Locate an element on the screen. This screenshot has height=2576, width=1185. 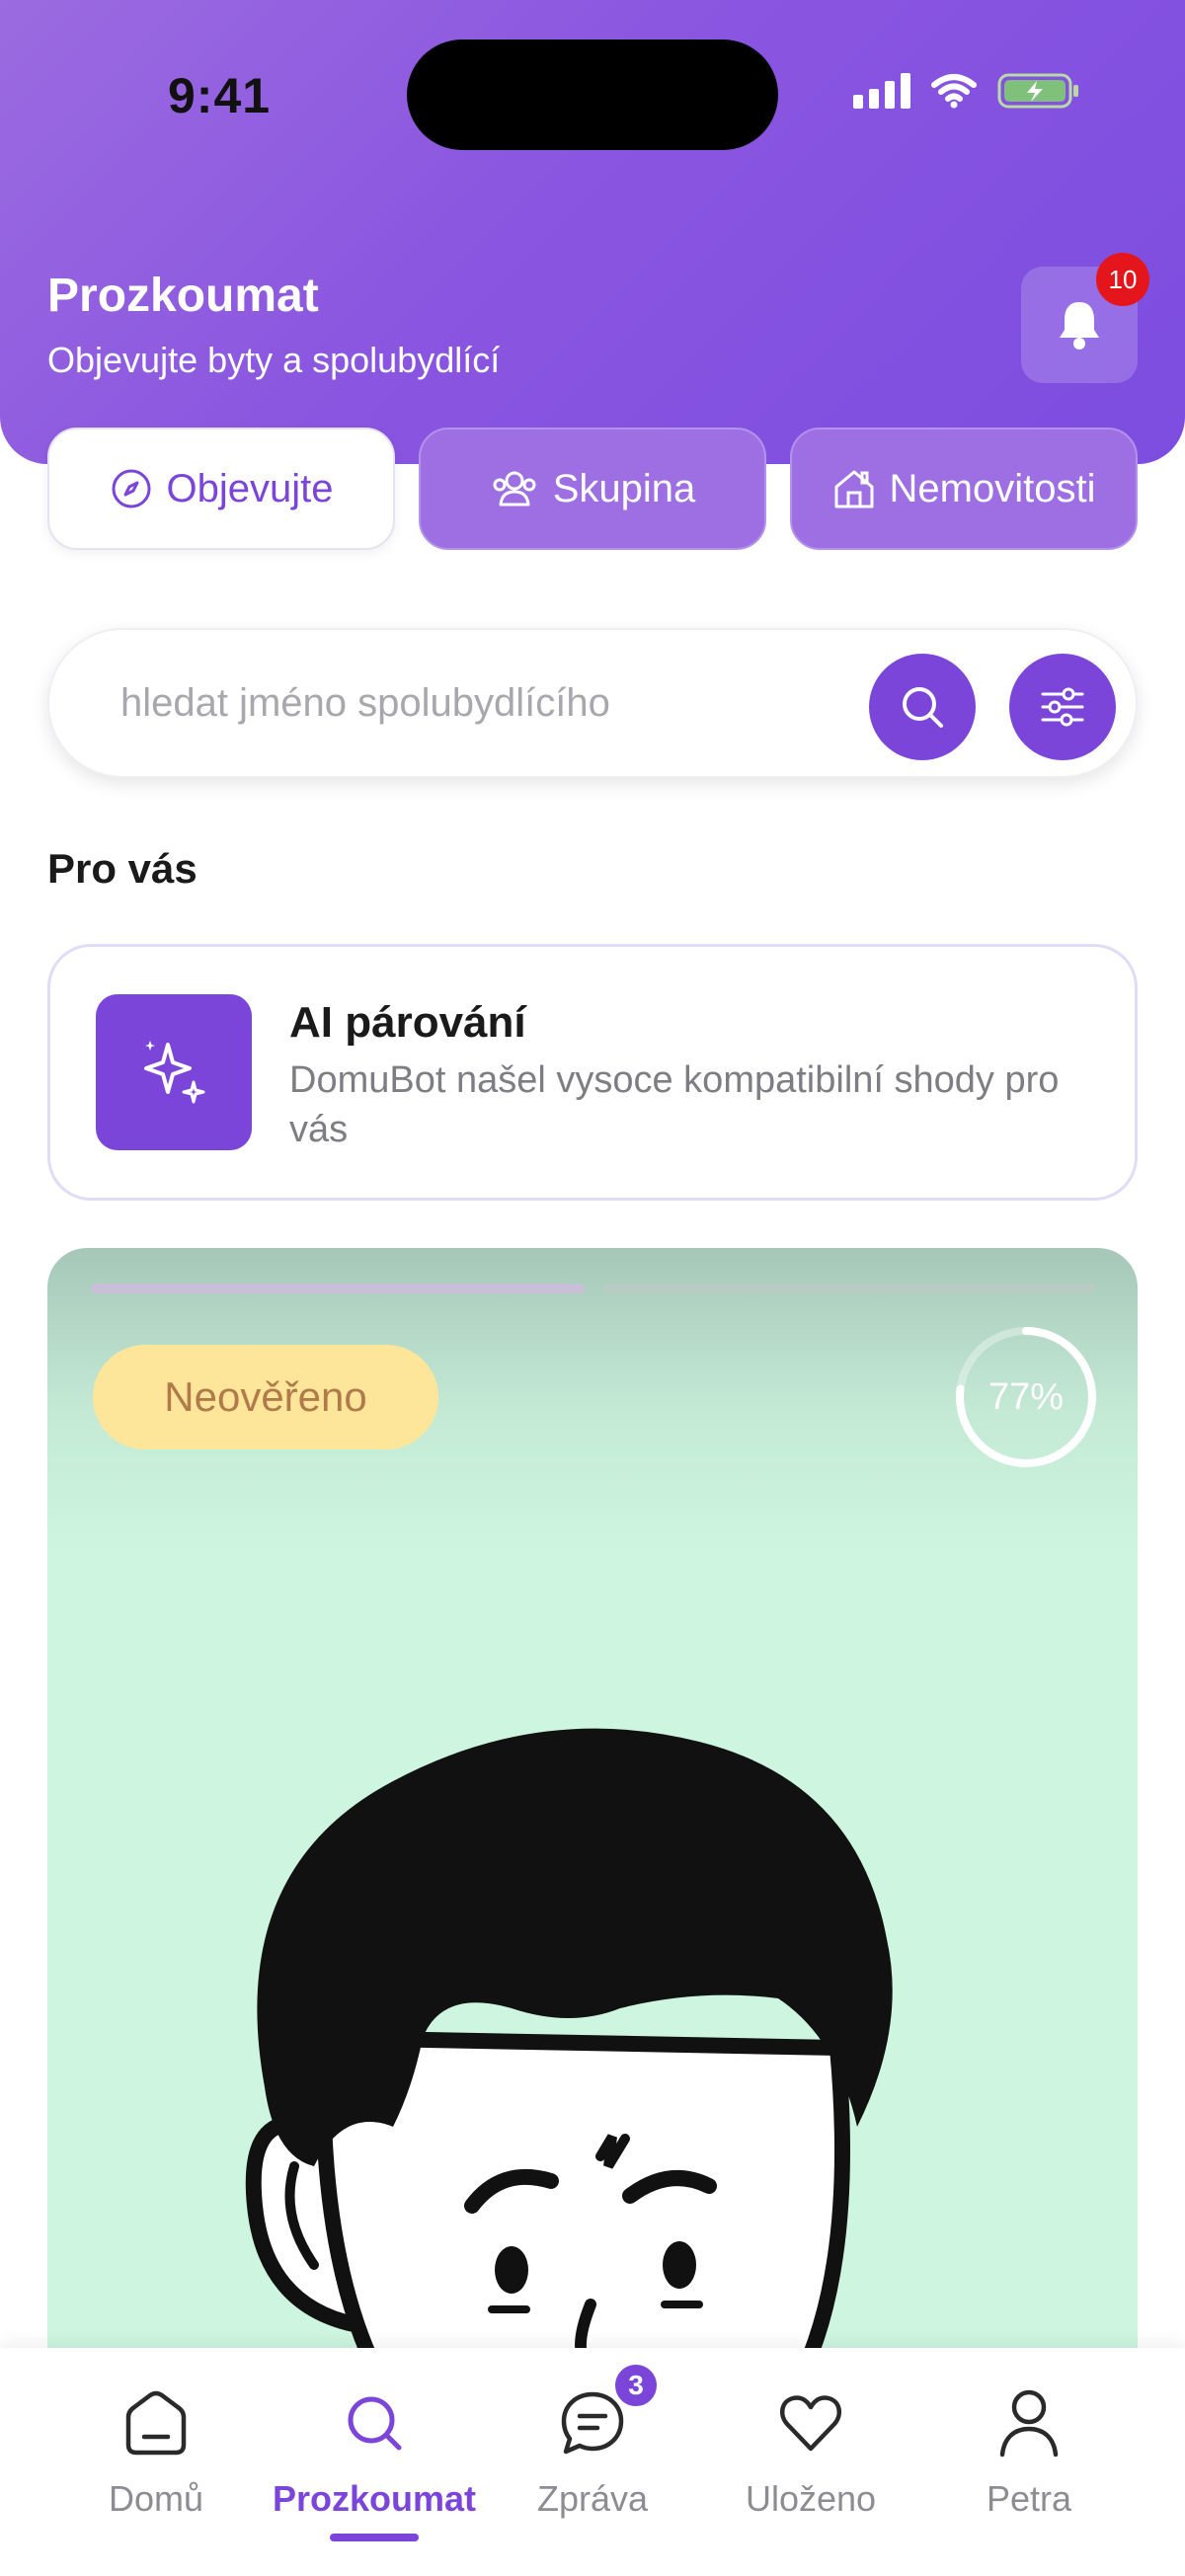
status-icons is located at coordinates (967, 91).